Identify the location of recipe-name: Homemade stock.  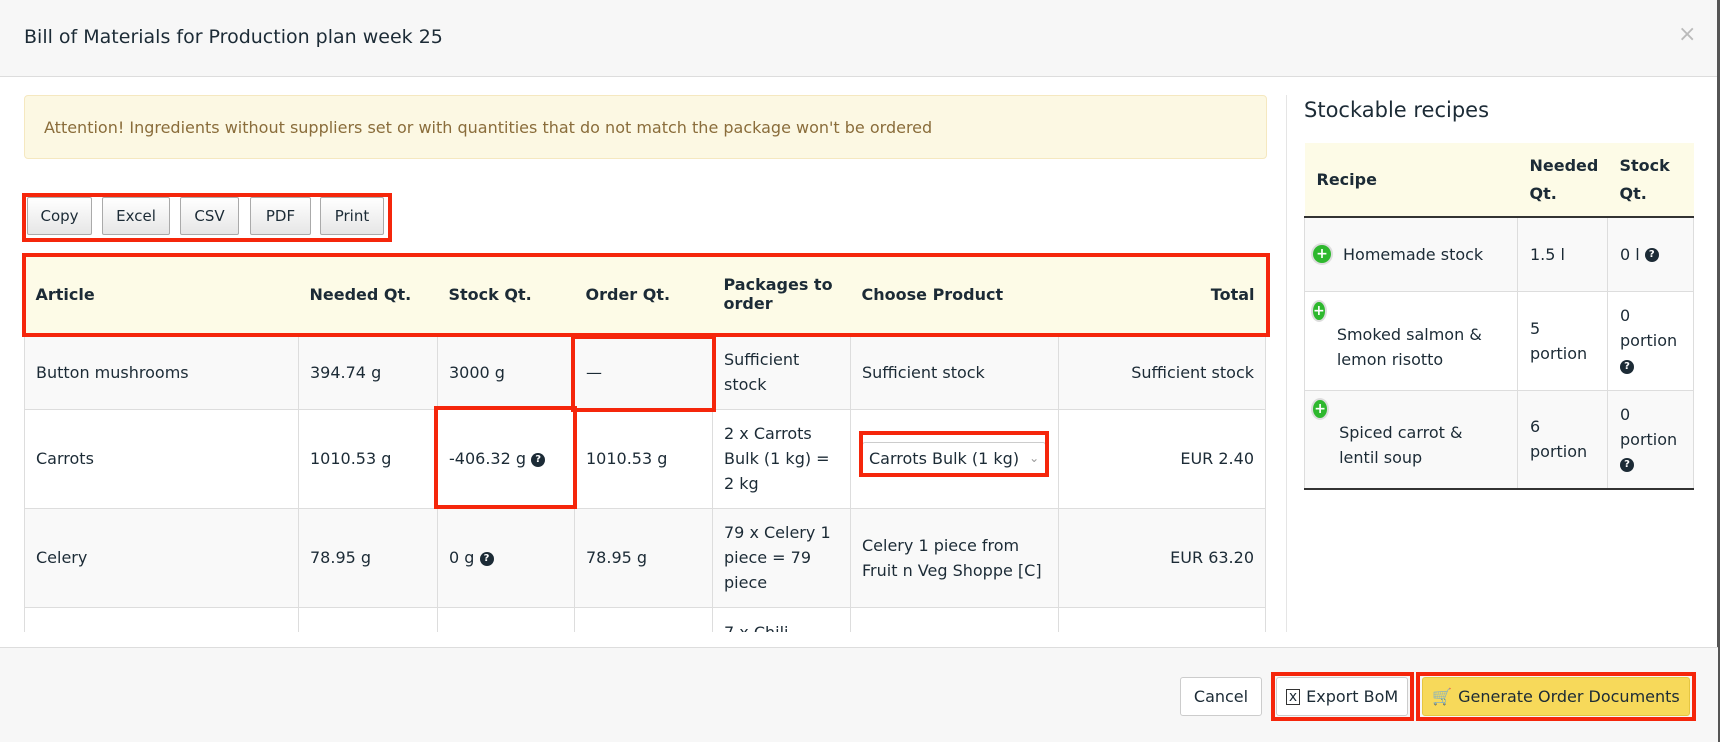
(1413, 254).